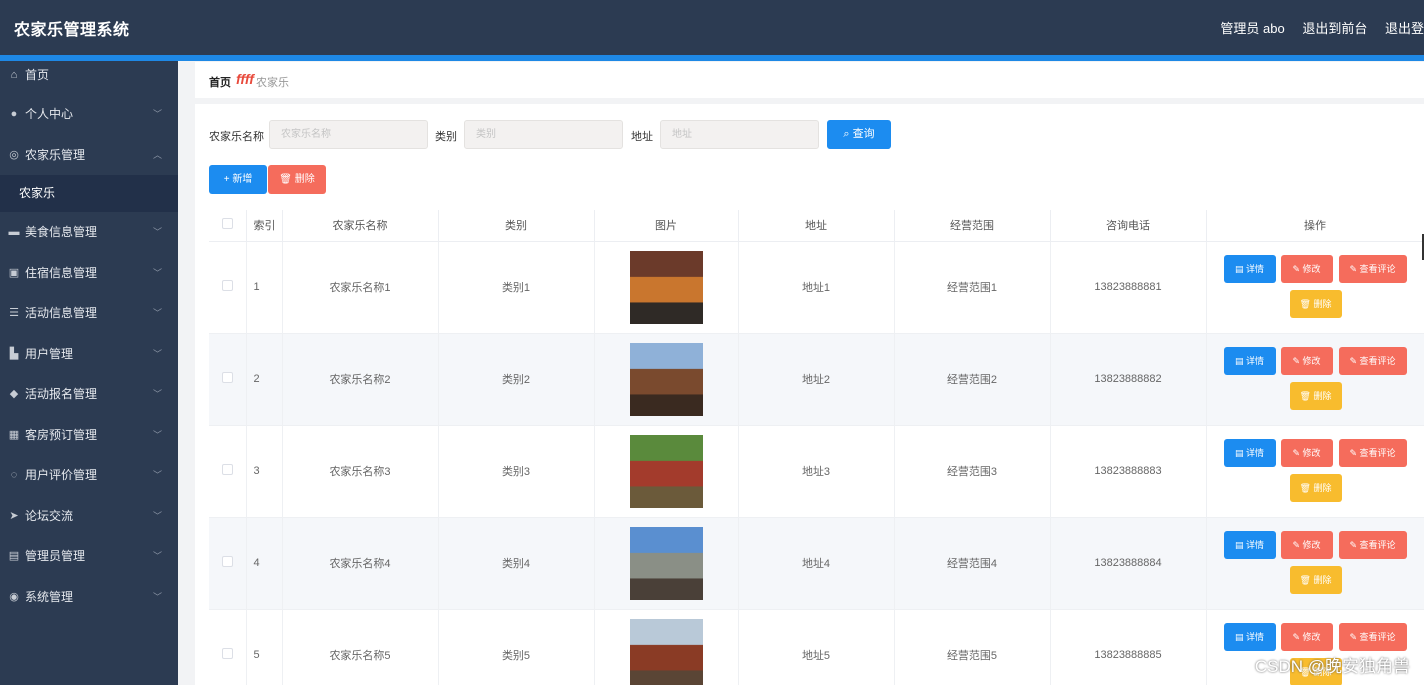 The width and height of the screenshot is (1424, 685). I want to click on sidebar-item-lodging: ▣ 住宿信息管理 ﹀, so click(89, 273).